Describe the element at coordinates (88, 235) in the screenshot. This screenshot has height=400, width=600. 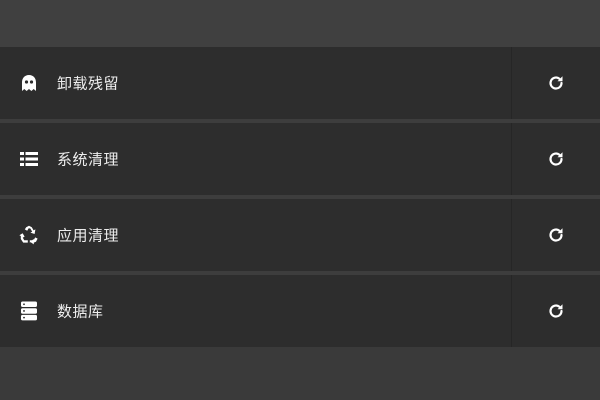
I see `row-label: 应用清理` at that location.